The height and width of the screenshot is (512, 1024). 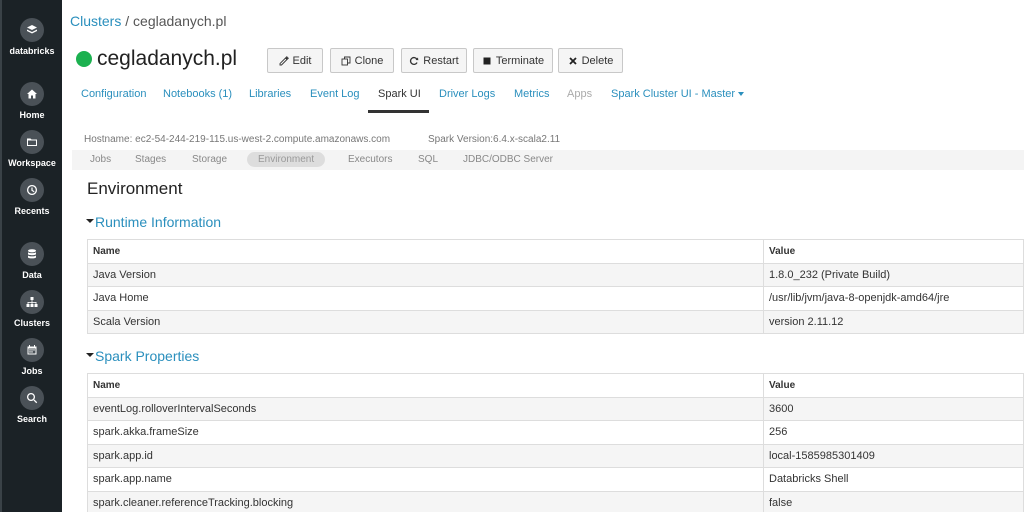 What do you see at coordinates (209, 159) in the screenshot?
I see `subtab-storage: Storage` at bounding box center [209, 159].